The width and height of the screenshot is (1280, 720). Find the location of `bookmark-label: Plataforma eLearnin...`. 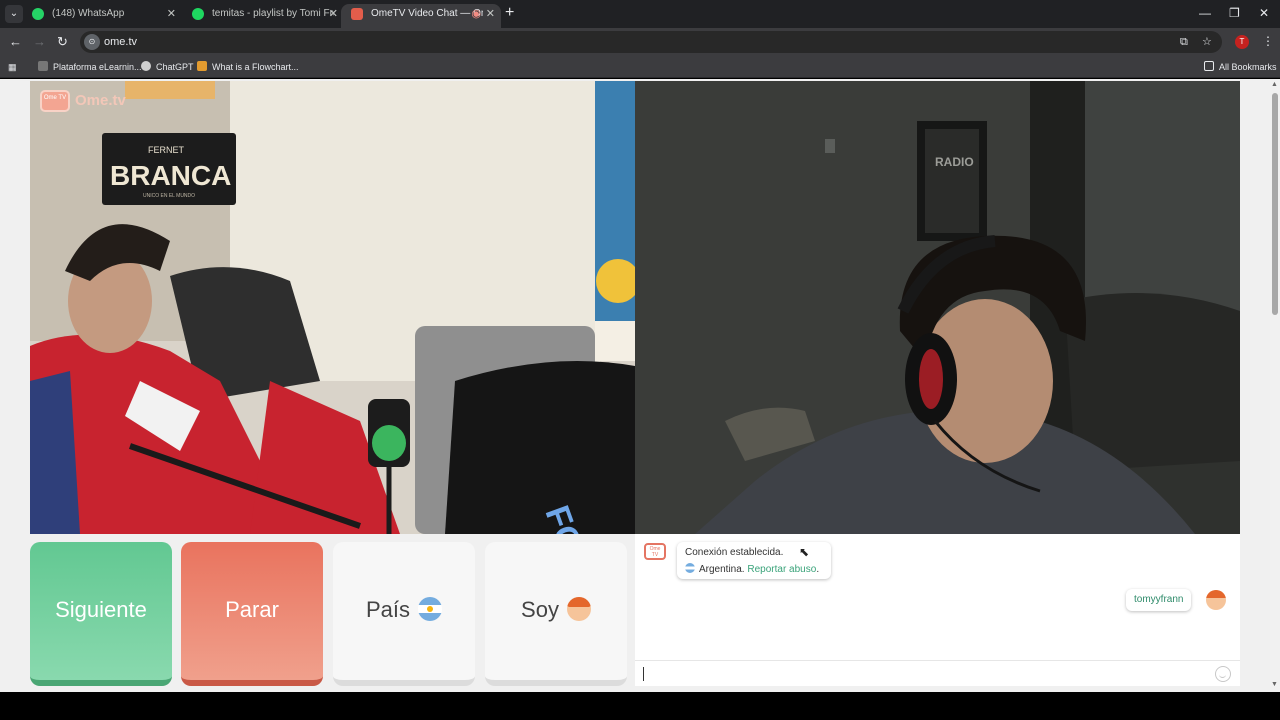

bookmark-label: Plataforma eLearnin... is located at coordinates (97, 67).